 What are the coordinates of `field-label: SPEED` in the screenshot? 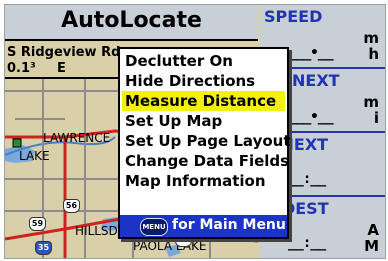 It's located at (293, 16).